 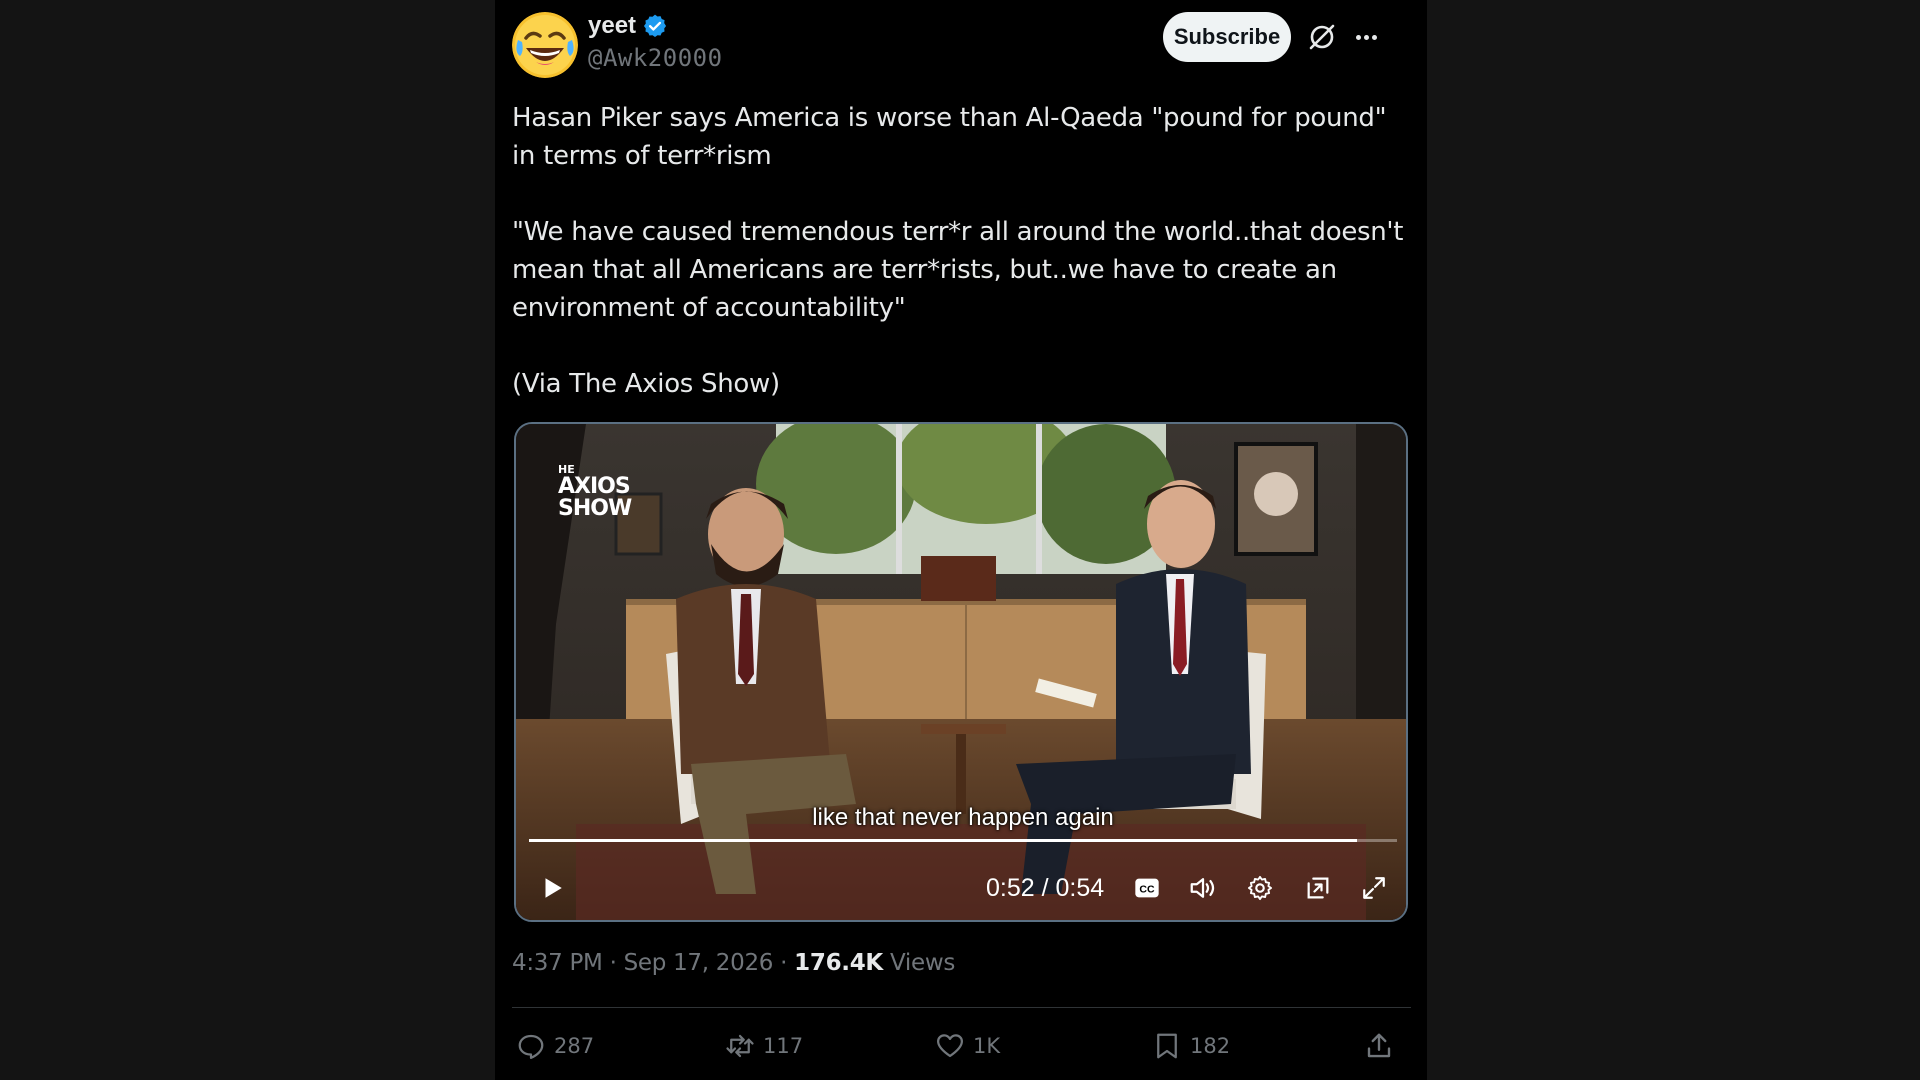 I want to click on svg-text: CC, so click(x=1147, y=890).